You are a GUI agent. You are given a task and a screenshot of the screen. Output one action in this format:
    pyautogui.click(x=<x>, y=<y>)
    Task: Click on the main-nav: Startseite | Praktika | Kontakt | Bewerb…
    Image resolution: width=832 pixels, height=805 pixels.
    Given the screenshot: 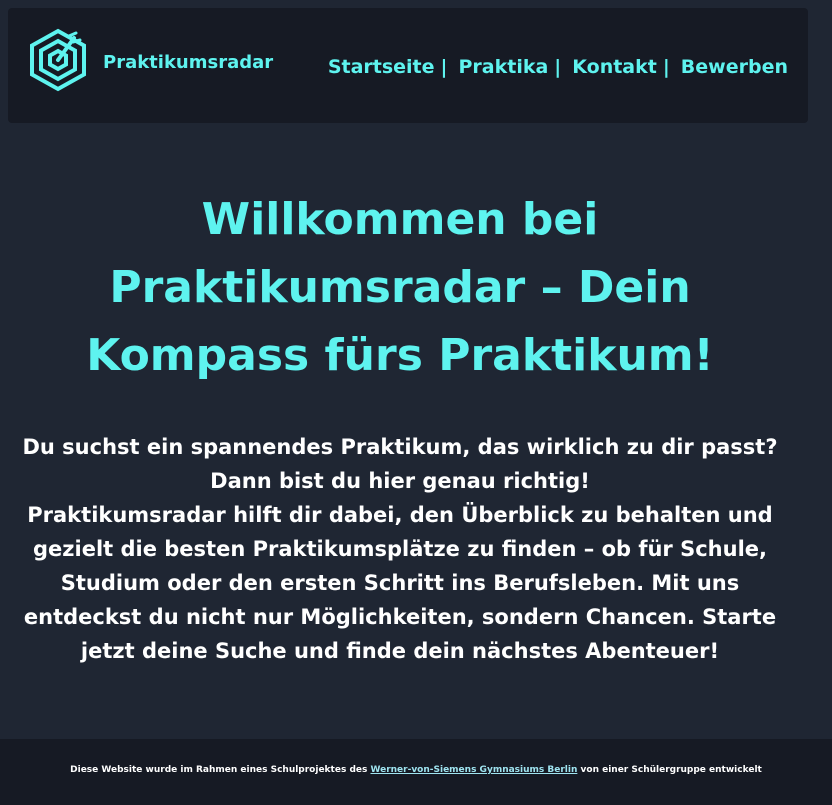 What is the action you would take?
    pyautogui.click(x=558, y=67)
    